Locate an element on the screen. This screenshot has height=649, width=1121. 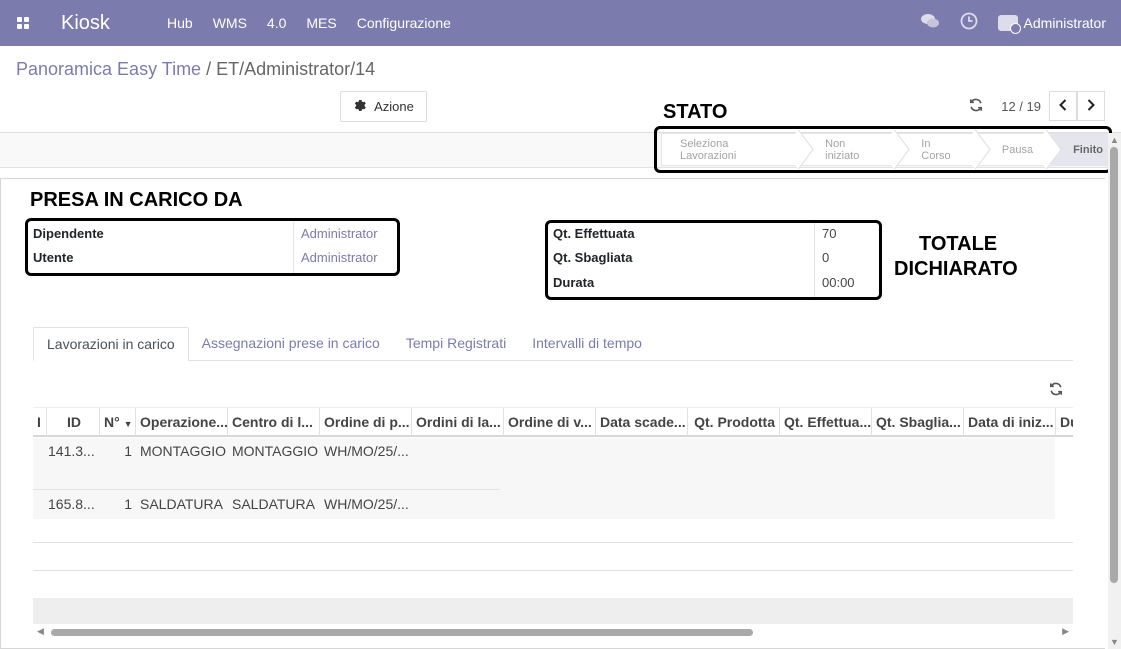
user-menu: Administrator is located at coordinates (1051, 24).